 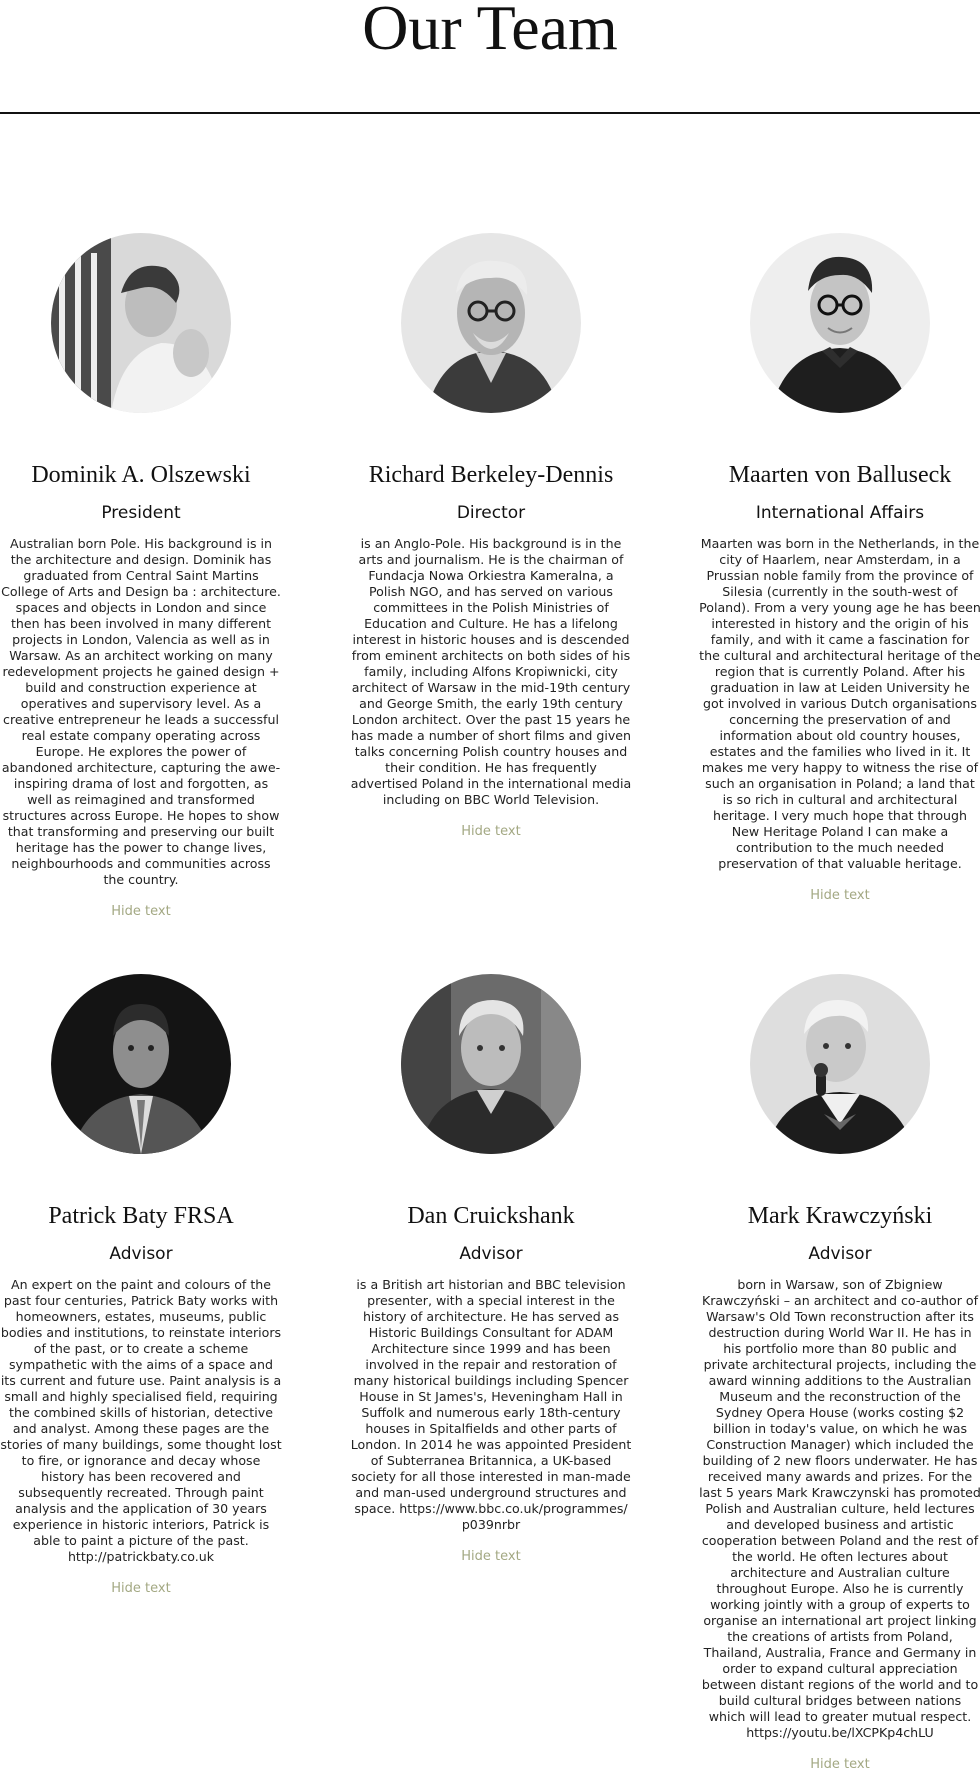 What do you see at coordinates (141, 475) in the screenshot?
I see `member-name: Dominik A. Olszewski` at bounding box center [141, 475].